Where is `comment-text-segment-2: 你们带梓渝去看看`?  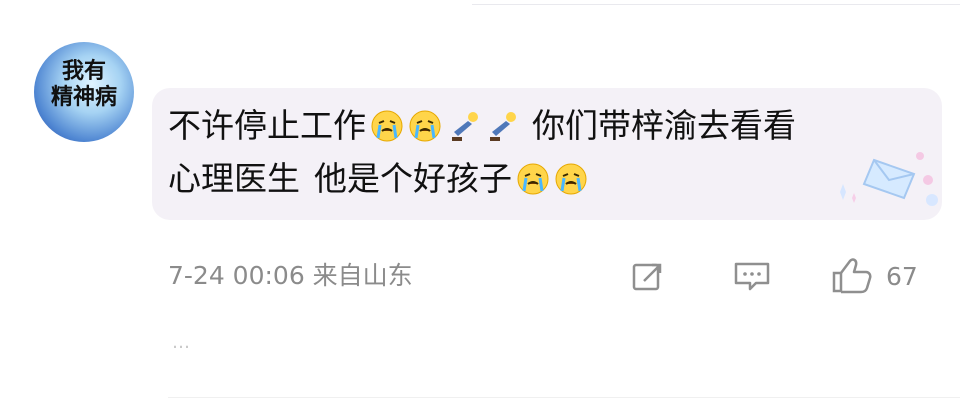
comment-text-segment-2: 你们带梓渝去看看 is located at coordinates (664, 125).